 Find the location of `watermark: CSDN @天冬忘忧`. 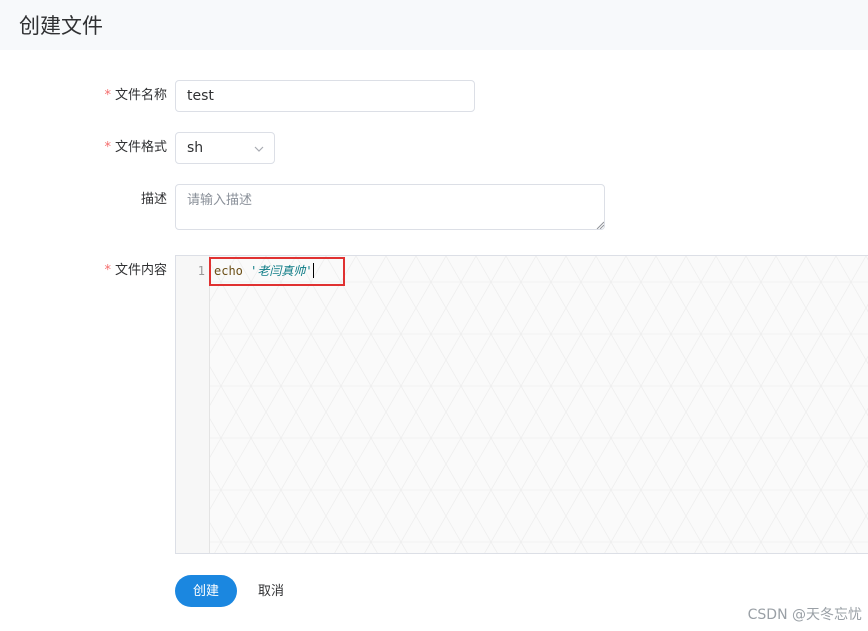

watermark: CSDN @天冬忘忧 is located at coordinates (804, 615).